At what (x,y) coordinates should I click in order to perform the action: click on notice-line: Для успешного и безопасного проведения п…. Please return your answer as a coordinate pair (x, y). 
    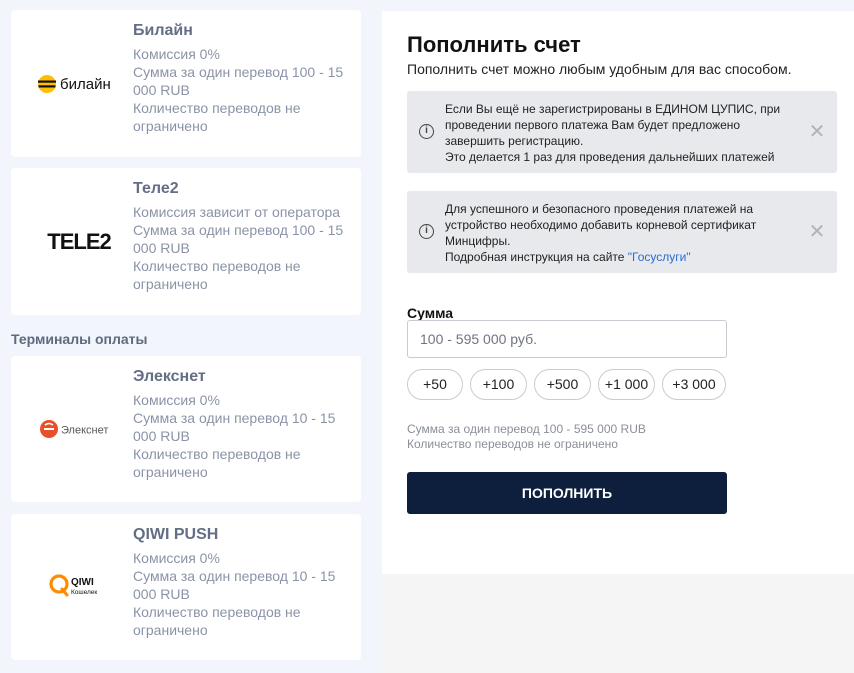
    Looking at the image, I should click on (601, 225).